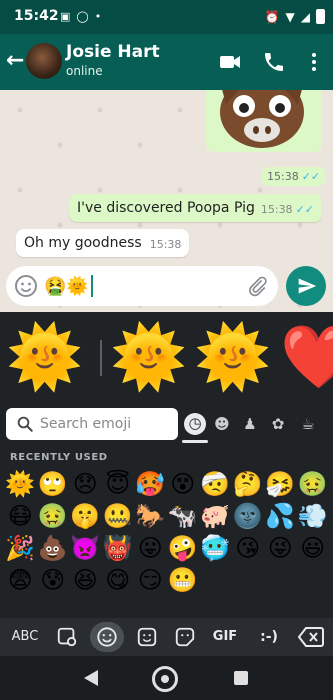  I want to click on system-icons: ⏰ ▼ ◢, so click(295, 16).